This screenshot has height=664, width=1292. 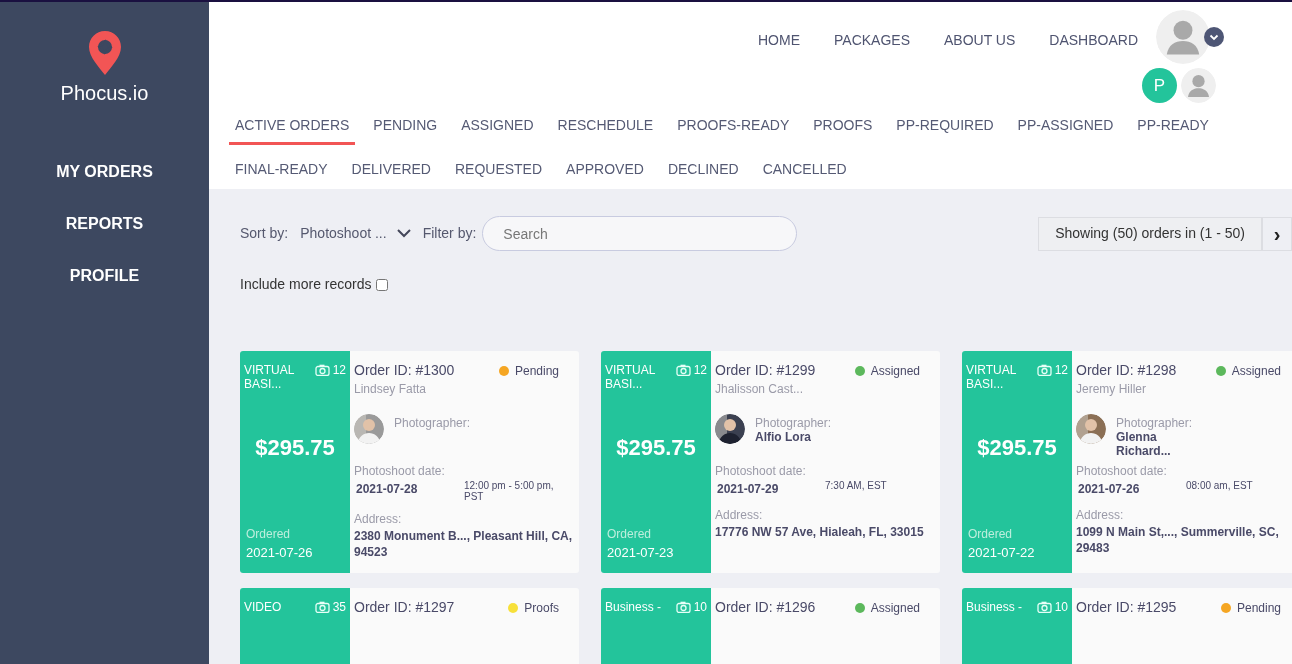 What do you see at coordinates (1220, 485) in the screenshot?
I see `photoshoot-time: 08:00 am, EST` at bounding box center [1220, 485].